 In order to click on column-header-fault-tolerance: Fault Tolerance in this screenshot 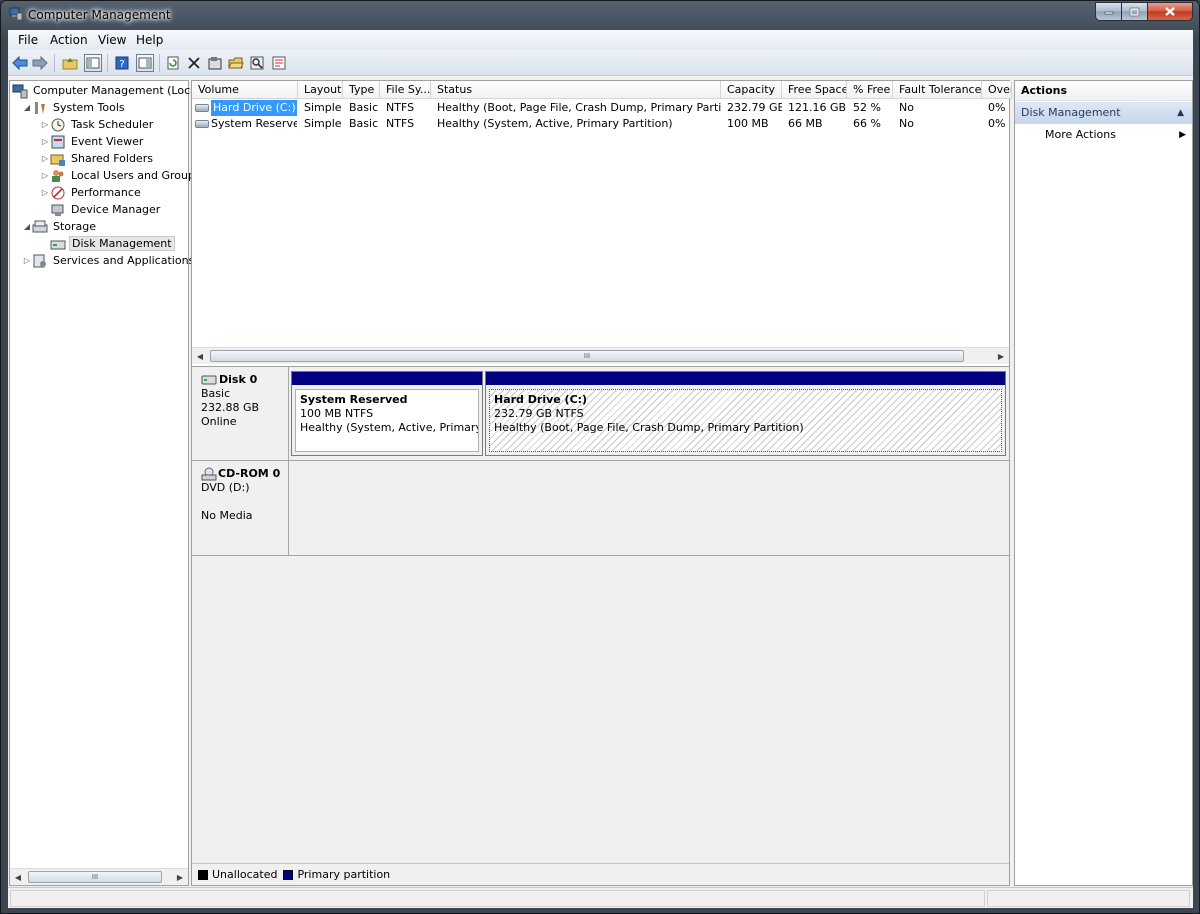, I will do `click(937, 90)`.